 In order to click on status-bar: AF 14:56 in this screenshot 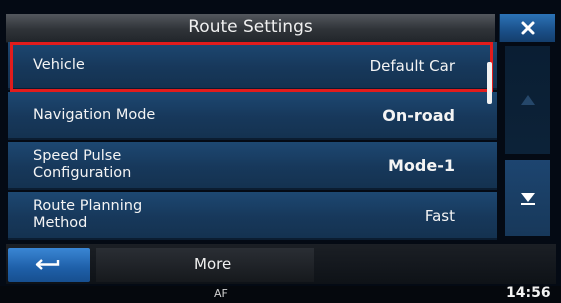, I will do `click(280, 294)`.